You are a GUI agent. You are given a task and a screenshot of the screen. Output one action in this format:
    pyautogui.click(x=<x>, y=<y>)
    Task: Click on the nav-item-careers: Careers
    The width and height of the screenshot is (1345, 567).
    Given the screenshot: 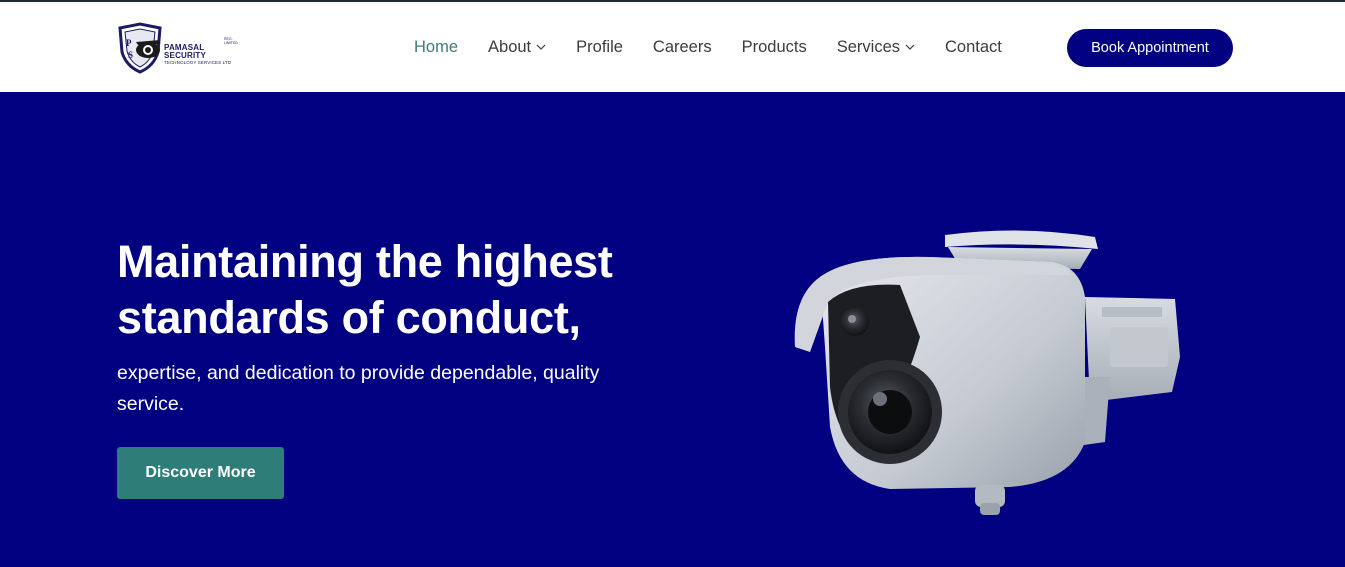 What is the action you would take?
    pyautogui.click(x=682, y=47)
    